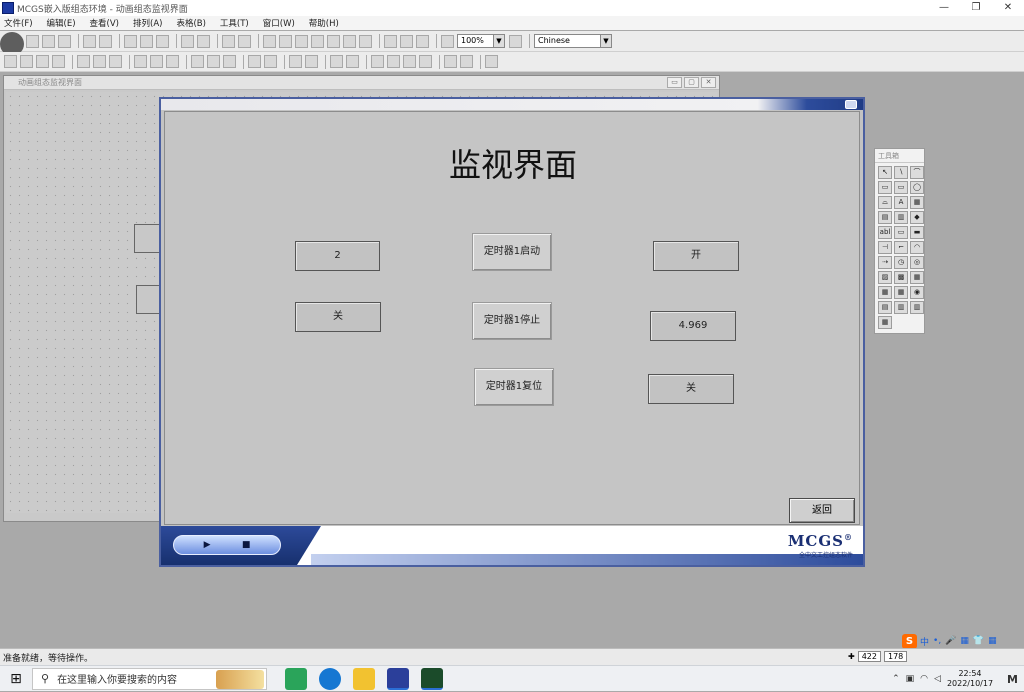 The height and width of the screenshot is (692, 1024). Describe the element at coordinates (512, 321) in the screenshot. I see `timer1-stop-button: 定时器1停止` at that location.